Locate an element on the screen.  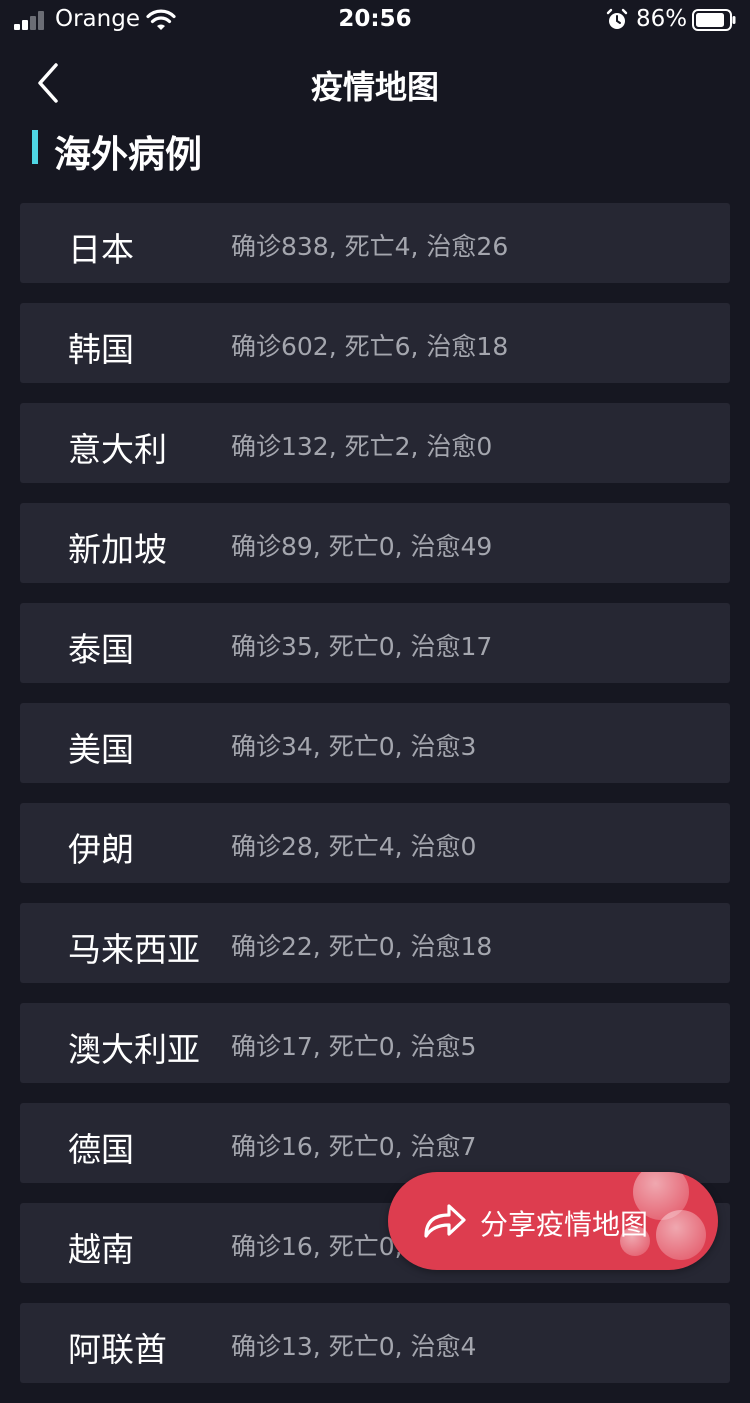
country-name: 泰国 is located at coordinates (101, 649).